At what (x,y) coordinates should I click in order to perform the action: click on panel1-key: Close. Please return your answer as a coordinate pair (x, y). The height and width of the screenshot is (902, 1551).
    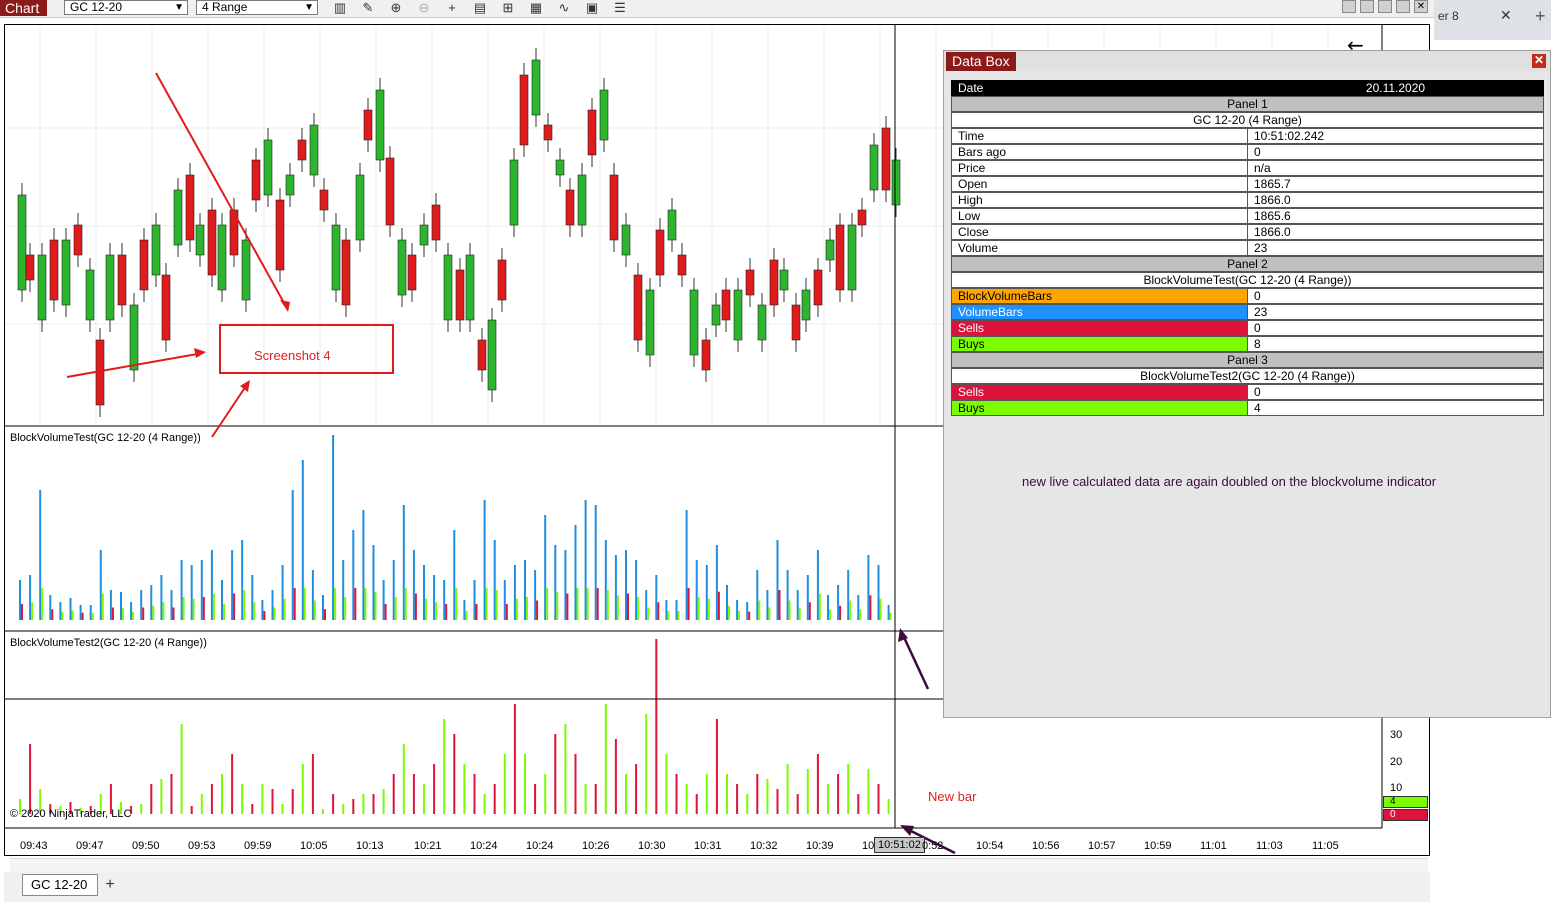
    Looking at the image, I should click on (1099, 232).